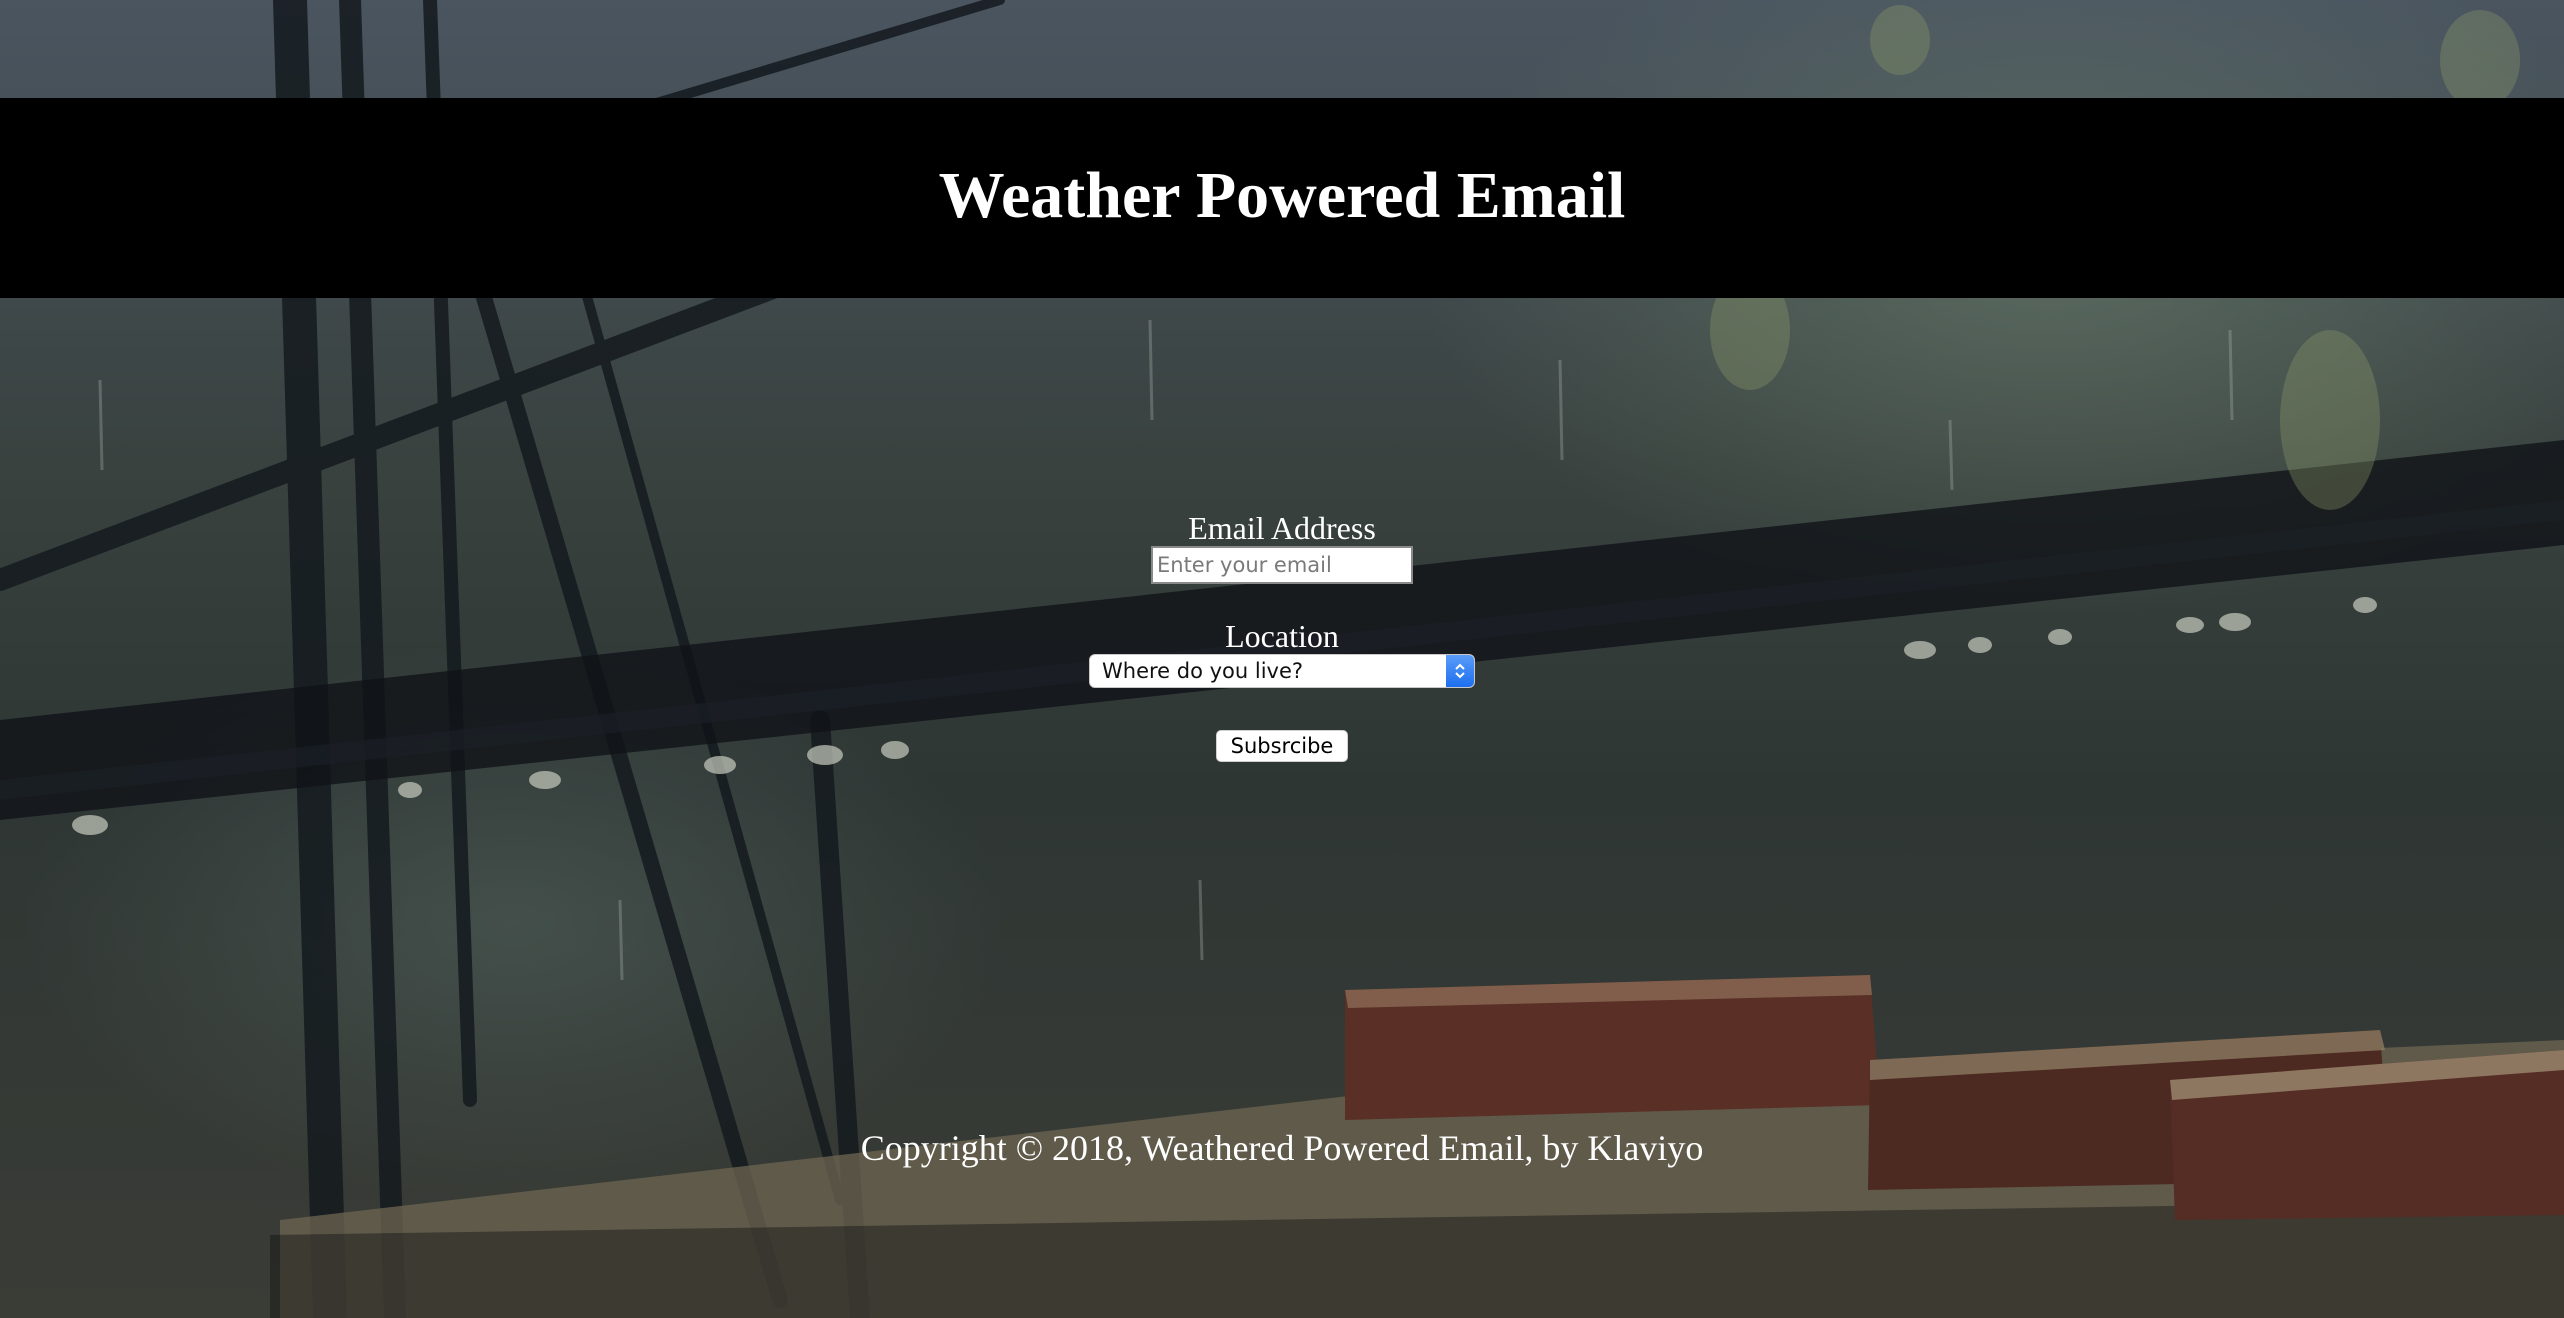 The height and width of the screenshot is (1318, 2564). Describe the element at coordinates (1282, 565) in the screenshot. I see `email-input` at that location.